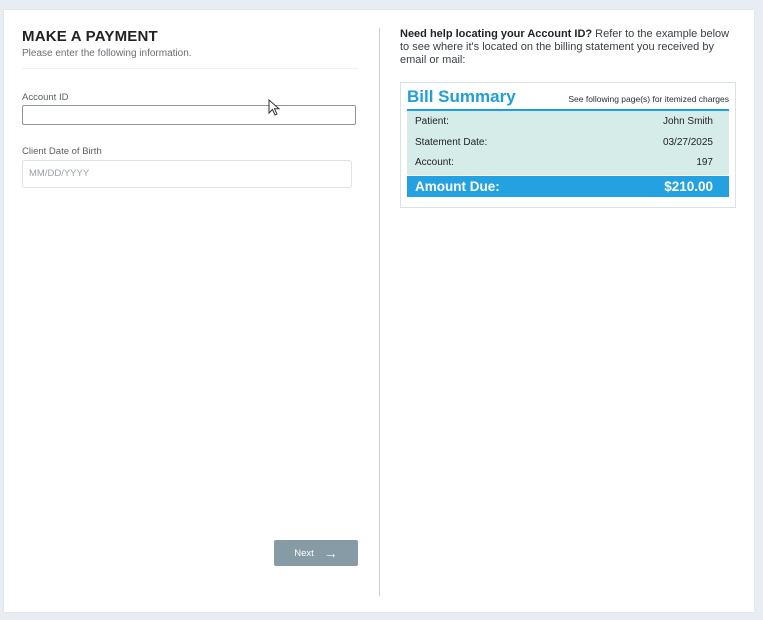  Describe the element at coordinates (316, 553) in the screenshot. I see `next-button: Next →` at that location.